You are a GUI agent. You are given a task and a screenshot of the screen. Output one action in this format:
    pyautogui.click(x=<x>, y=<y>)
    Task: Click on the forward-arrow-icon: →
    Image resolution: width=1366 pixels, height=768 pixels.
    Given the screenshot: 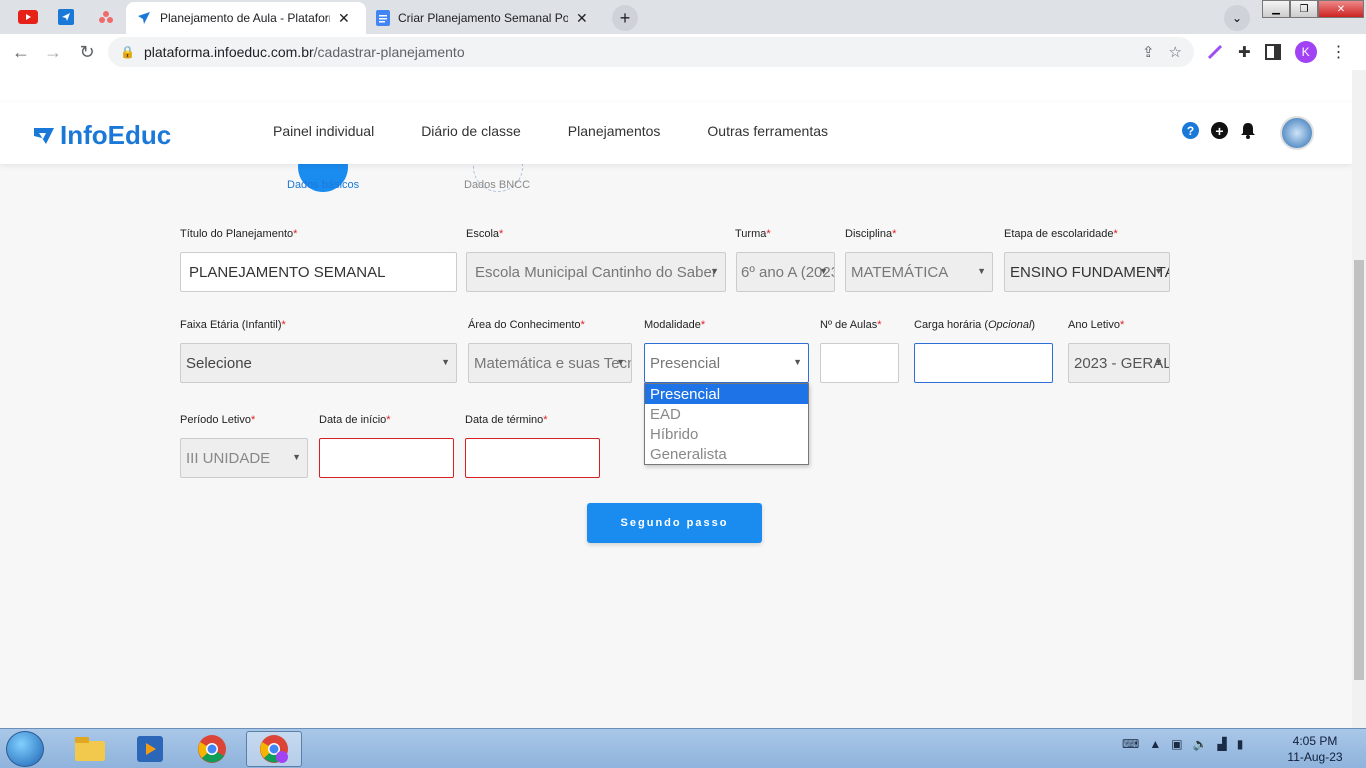 What is the action you would take?
    pyautogui.click(x=53, y=52)
    